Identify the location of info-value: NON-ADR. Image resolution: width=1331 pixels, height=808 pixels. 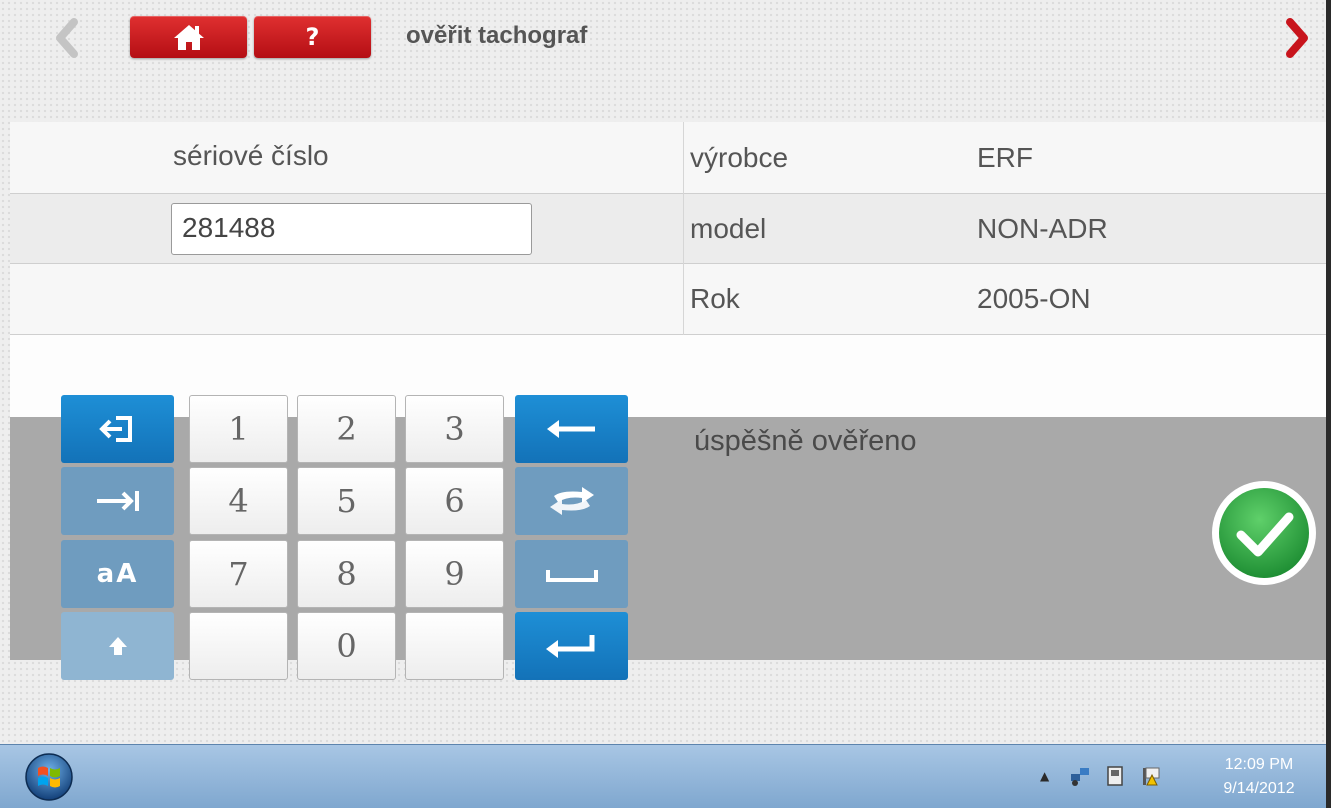
(1042, 228).